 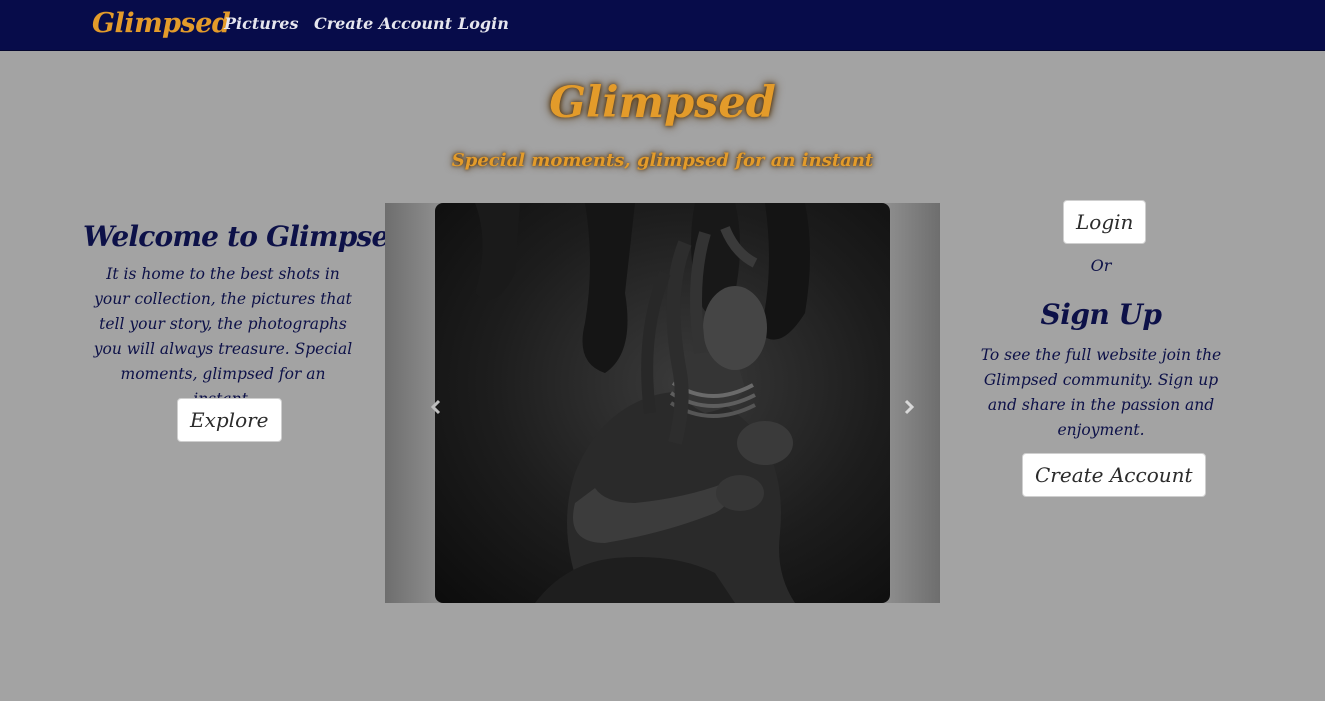 What do you see at coordinates (1101, 265) in the screenshot?
I see `or-separator: Or` at bounding box center [1101, 265].